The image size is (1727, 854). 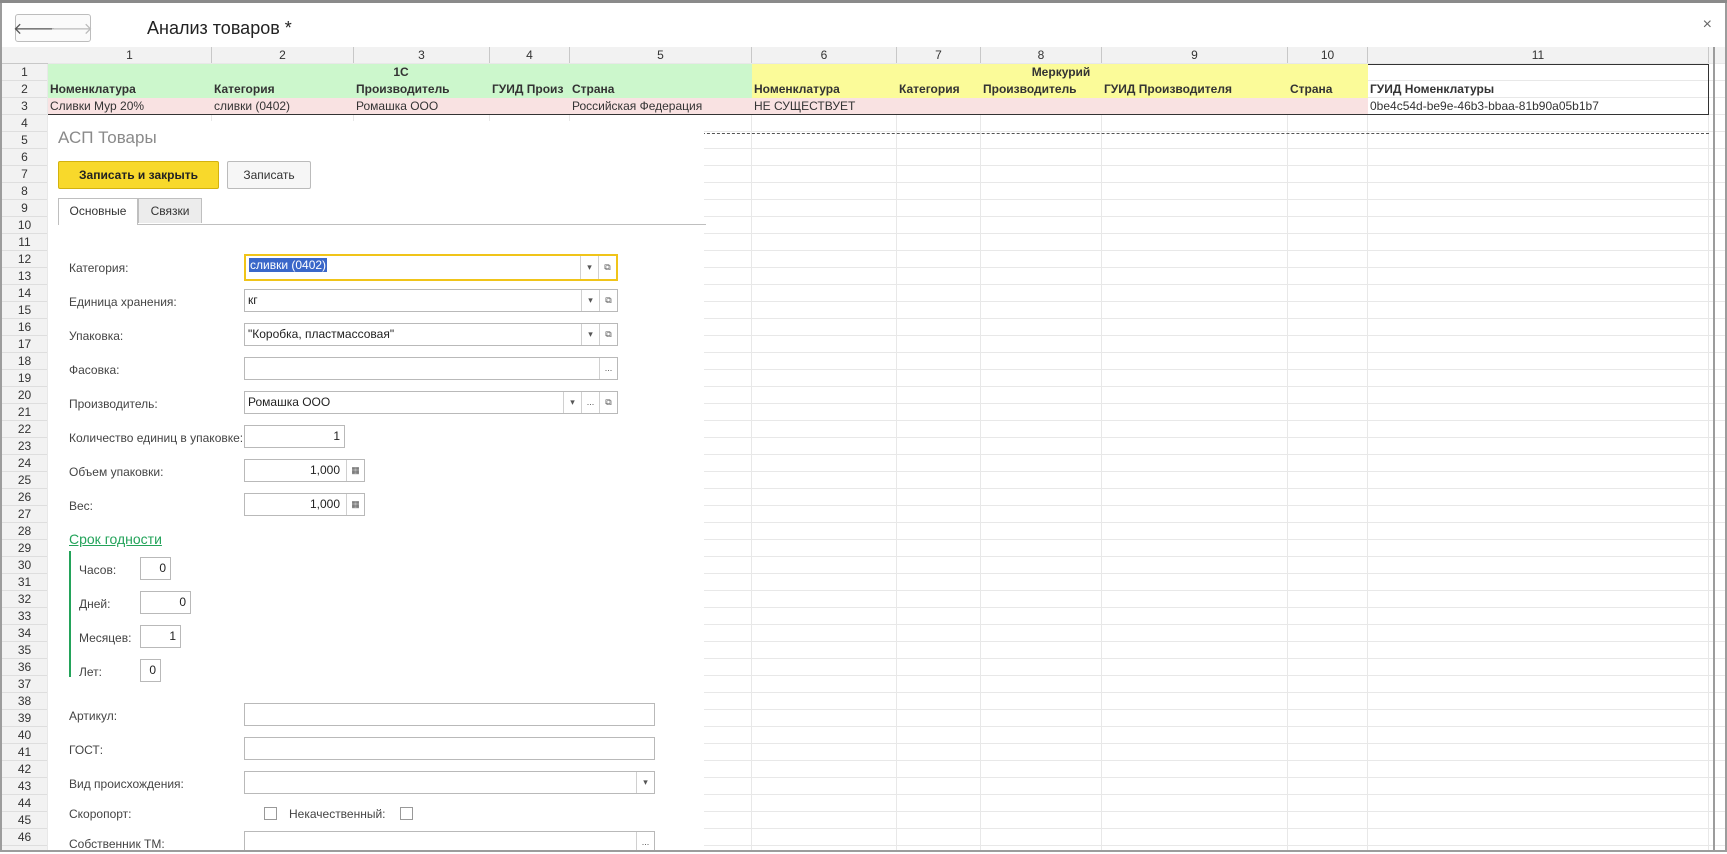 What do you see at coordinates (24, 412) in the screenshot?
I see `row-header: 21` at bounding box center [24, 412].